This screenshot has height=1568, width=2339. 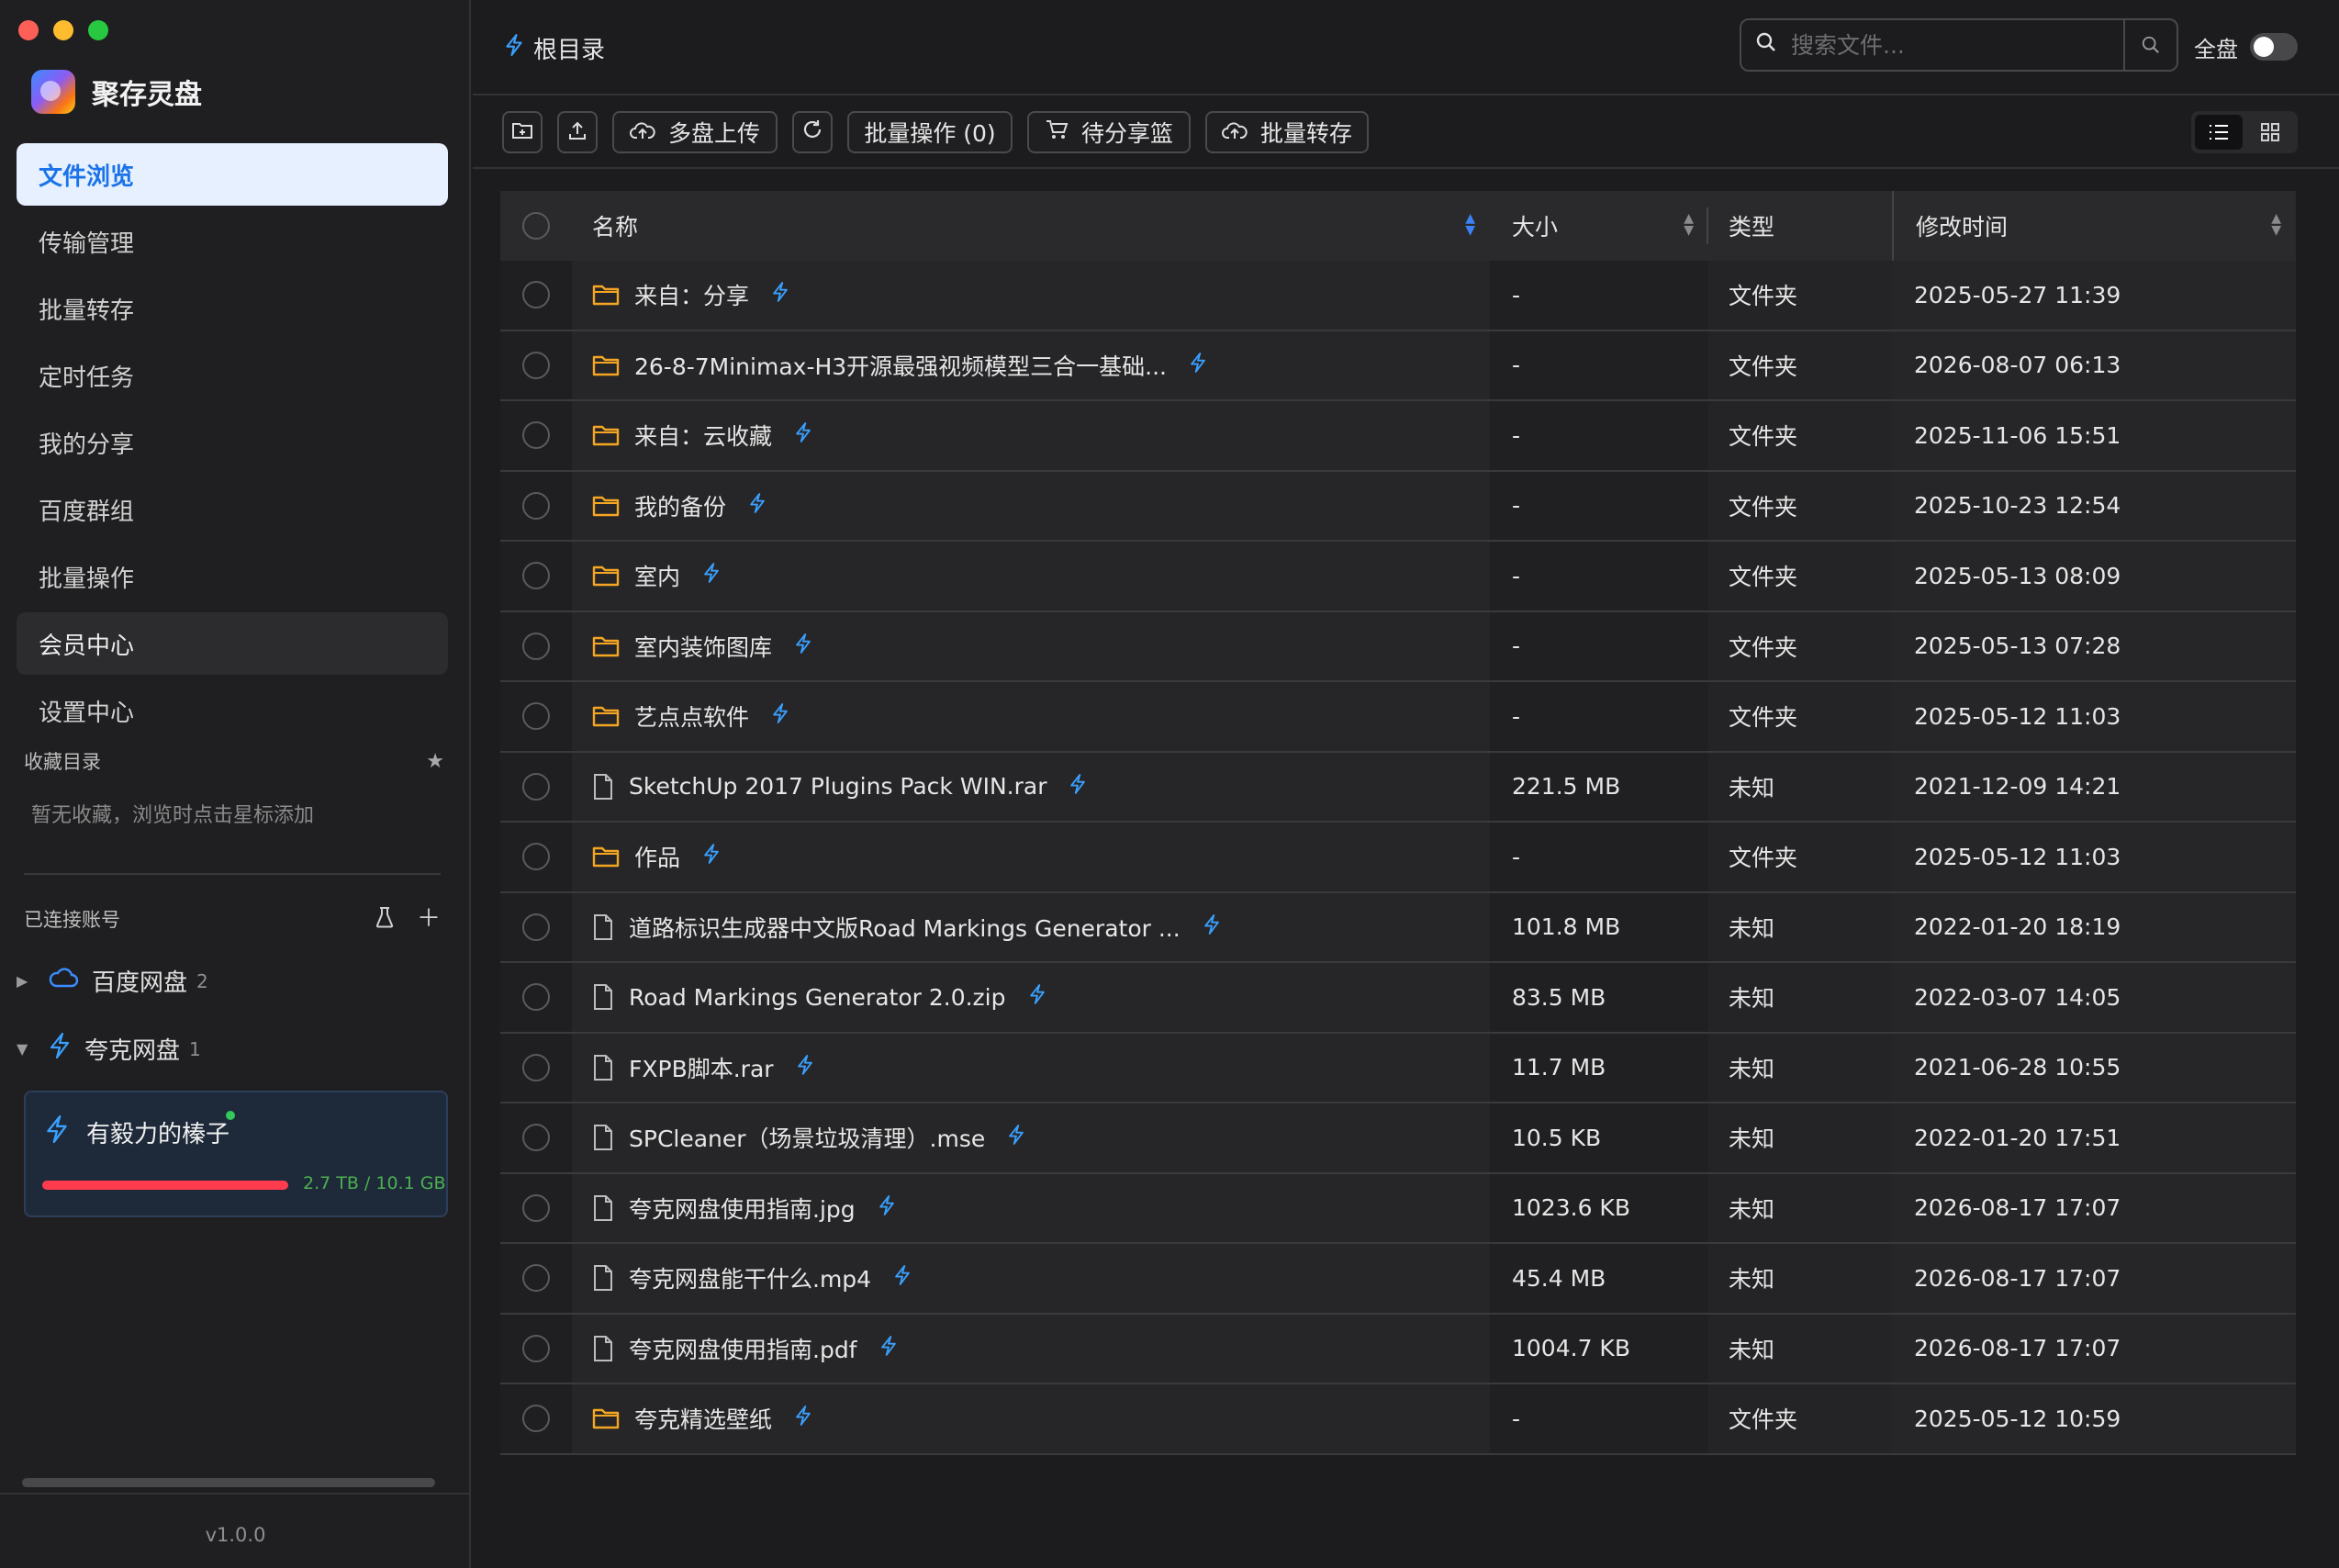 What do you see at coordinates (1031, 505) in the screenshot?
I see `name-cell: 我的备份` at bounding box center [1031, 505].